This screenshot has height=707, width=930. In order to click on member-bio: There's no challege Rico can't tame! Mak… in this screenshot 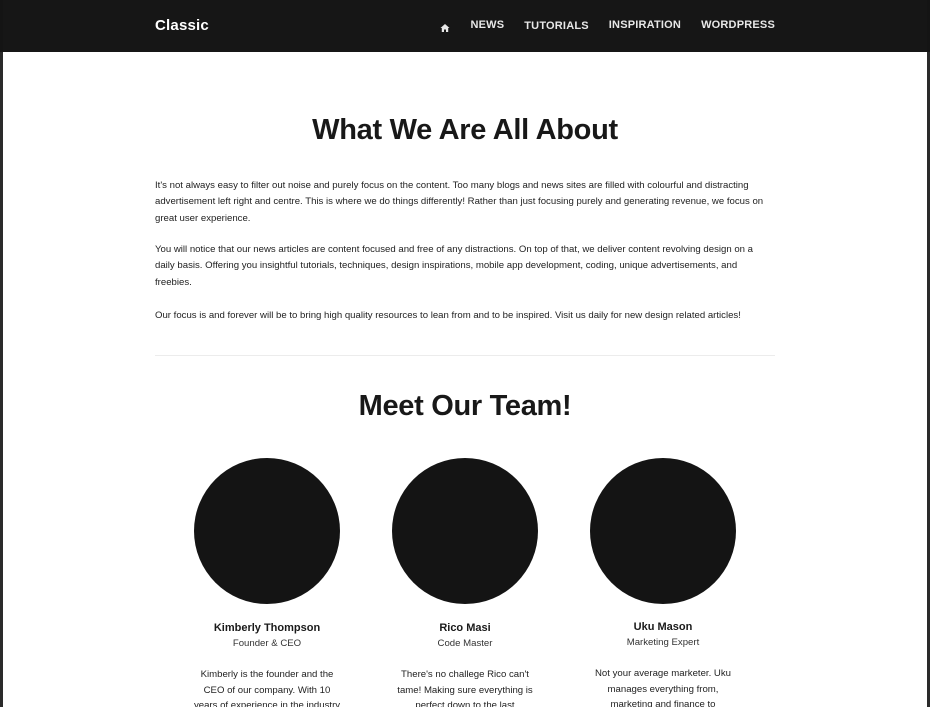, I will do `click(465, 688)`.